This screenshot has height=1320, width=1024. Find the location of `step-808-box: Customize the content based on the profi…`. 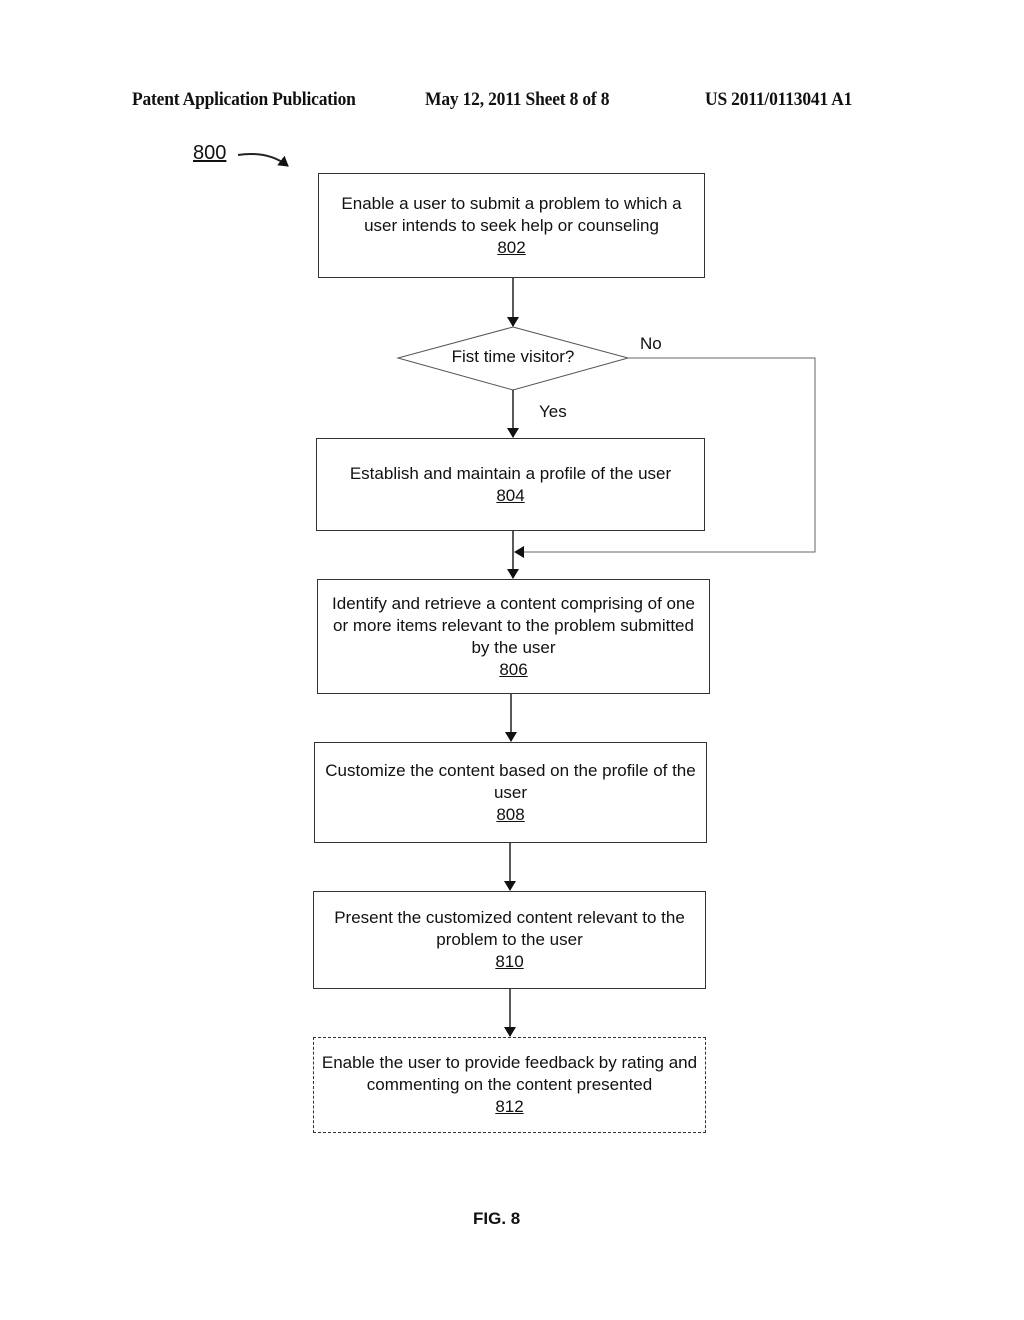

step-808-box: Customize the content based on the profi… is located at coordinates (510, 792).